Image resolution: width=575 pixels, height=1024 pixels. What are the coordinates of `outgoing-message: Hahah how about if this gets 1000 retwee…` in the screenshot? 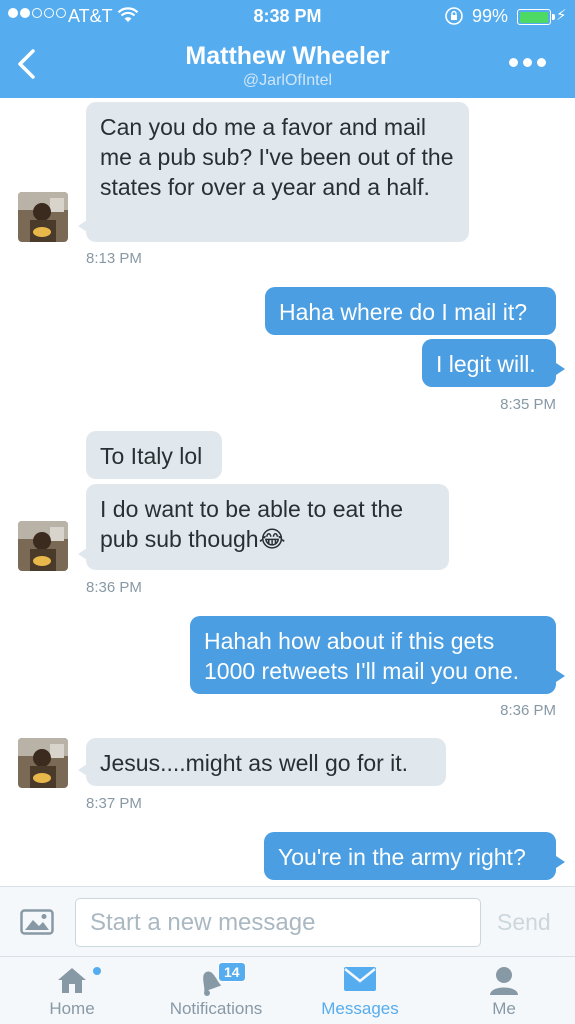 It's located at (377, 655).